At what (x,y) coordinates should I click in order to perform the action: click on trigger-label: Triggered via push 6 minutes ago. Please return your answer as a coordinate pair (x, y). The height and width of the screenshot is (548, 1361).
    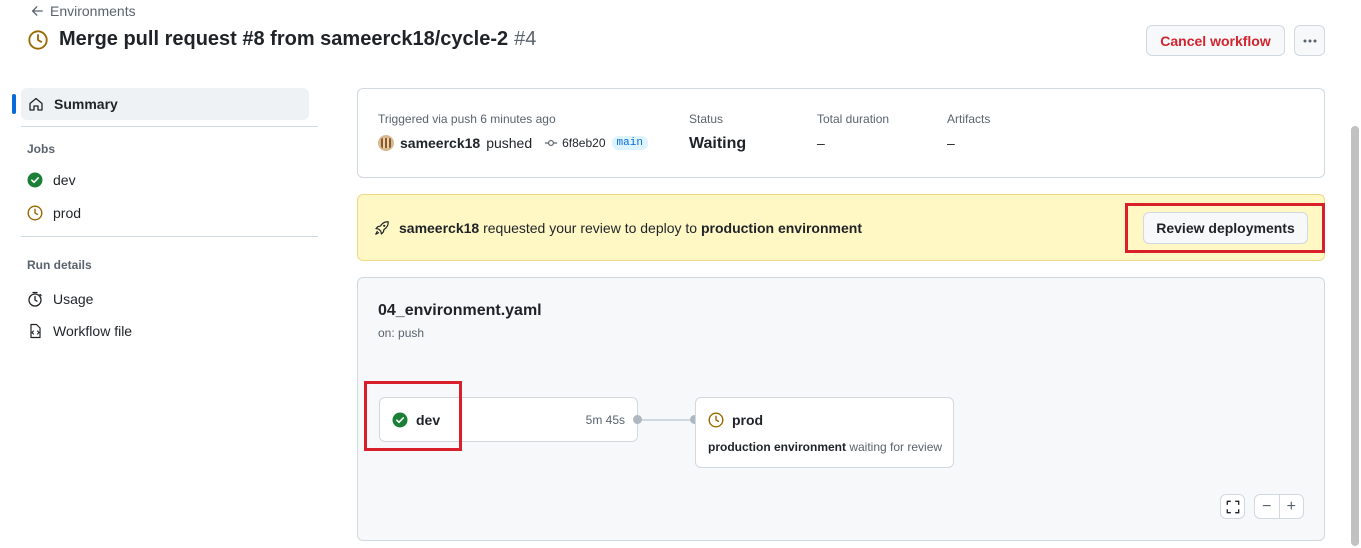
    Looking at the image, I should click on (467, 119).